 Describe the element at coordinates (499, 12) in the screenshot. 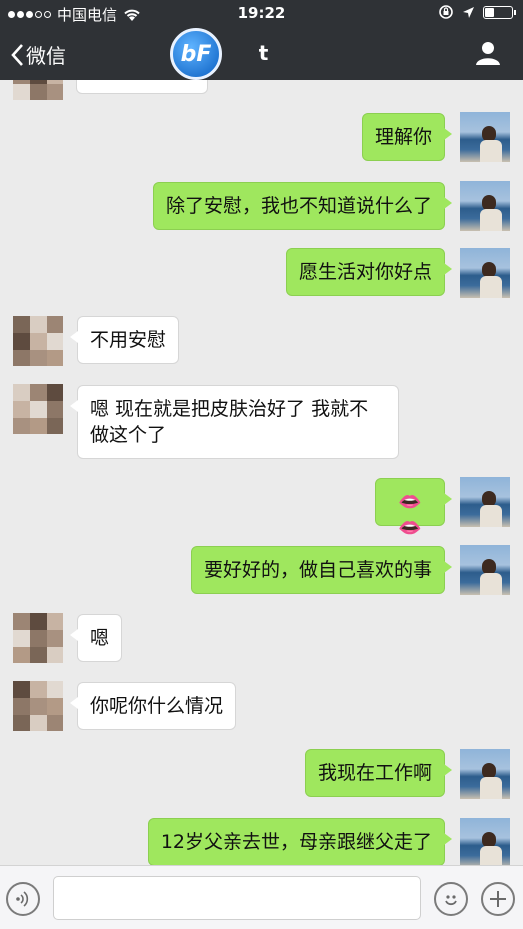

I see `battery-icon` at that location.